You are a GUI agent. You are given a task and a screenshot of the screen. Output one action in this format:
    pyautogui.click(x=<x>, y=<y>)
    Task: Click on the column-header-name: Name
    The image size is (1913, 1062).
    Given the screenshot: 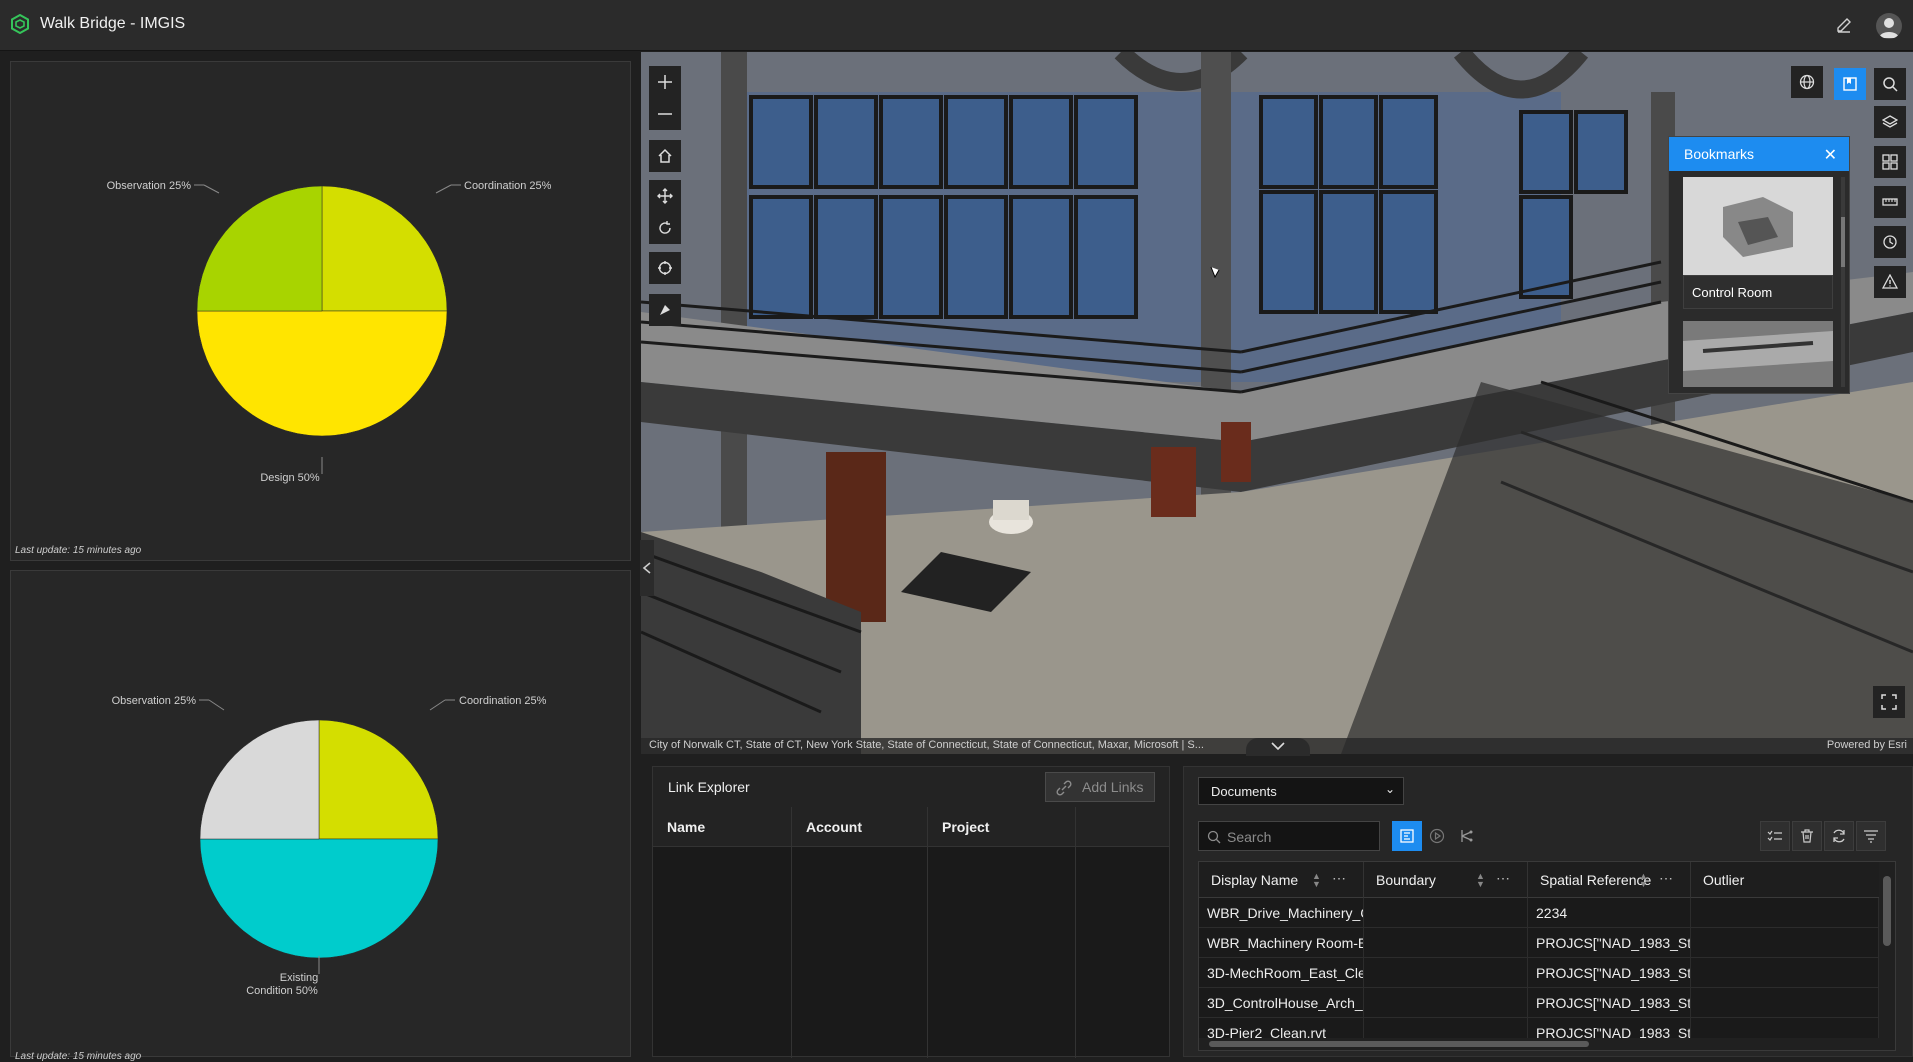 What is the action you would take?
    pyautogui.click(x=722, y=932)
    